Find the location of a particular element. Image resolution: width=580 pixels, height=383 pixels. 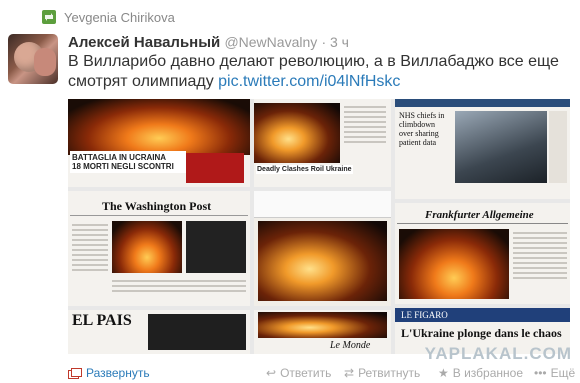

newspaper-tile-washington-post: The Washington Post is located at coordinates (159, 248).